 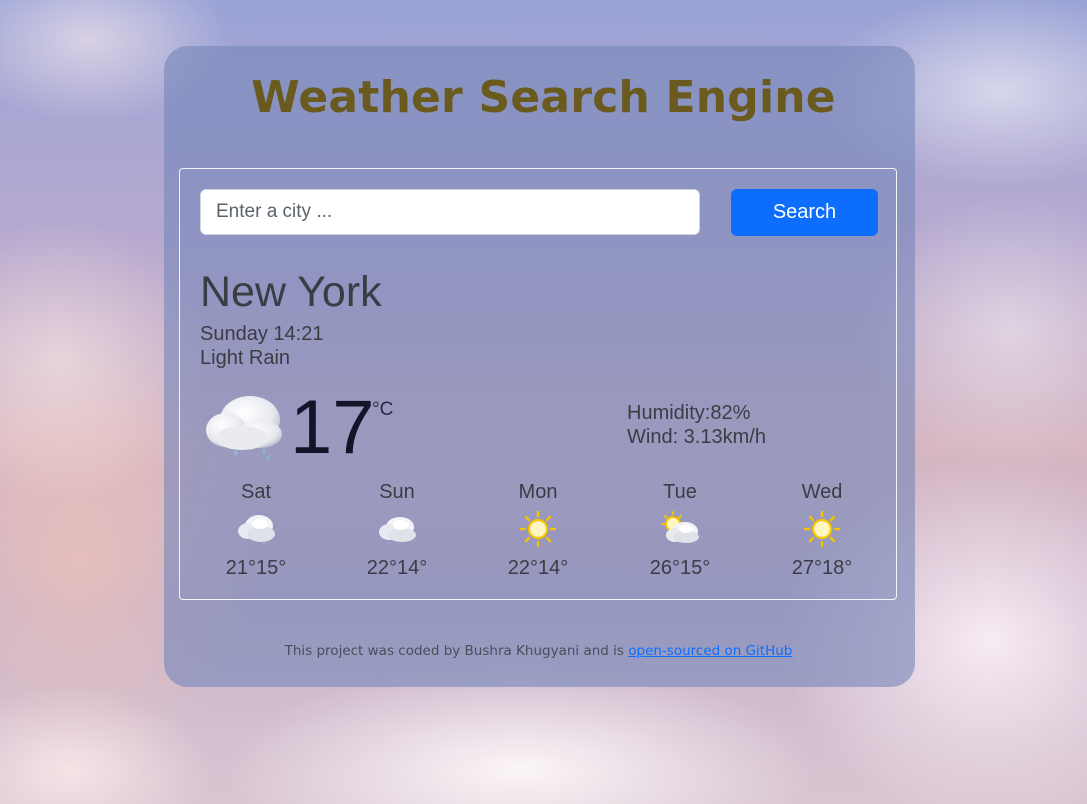 I want to click on humidity-value: Humidity:82%, so click(x=689, y=413).